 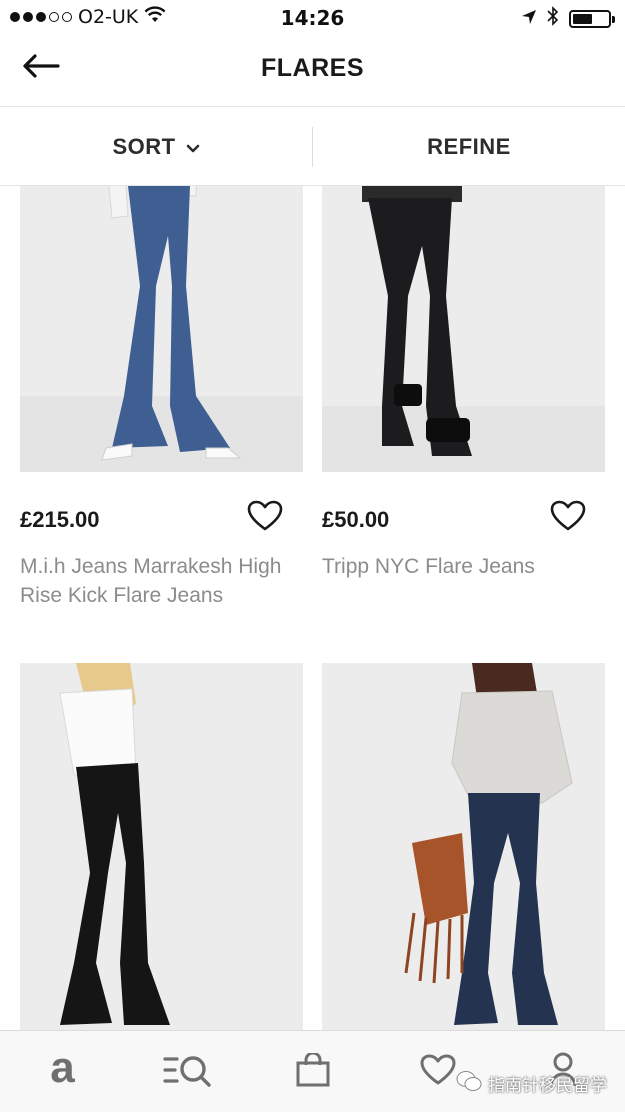 I want to click on status-right, so click(x=568, y=18).